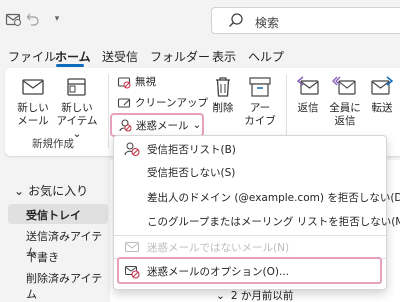 This screenshot has height=302, width=400. Describe the element at coordinates (55, 231) in the screenshot. I see `folder-pane: ⌄ お気に入り 受信トレイ 送信済みアイテム 下書き 削除済みアイテム` at that location.